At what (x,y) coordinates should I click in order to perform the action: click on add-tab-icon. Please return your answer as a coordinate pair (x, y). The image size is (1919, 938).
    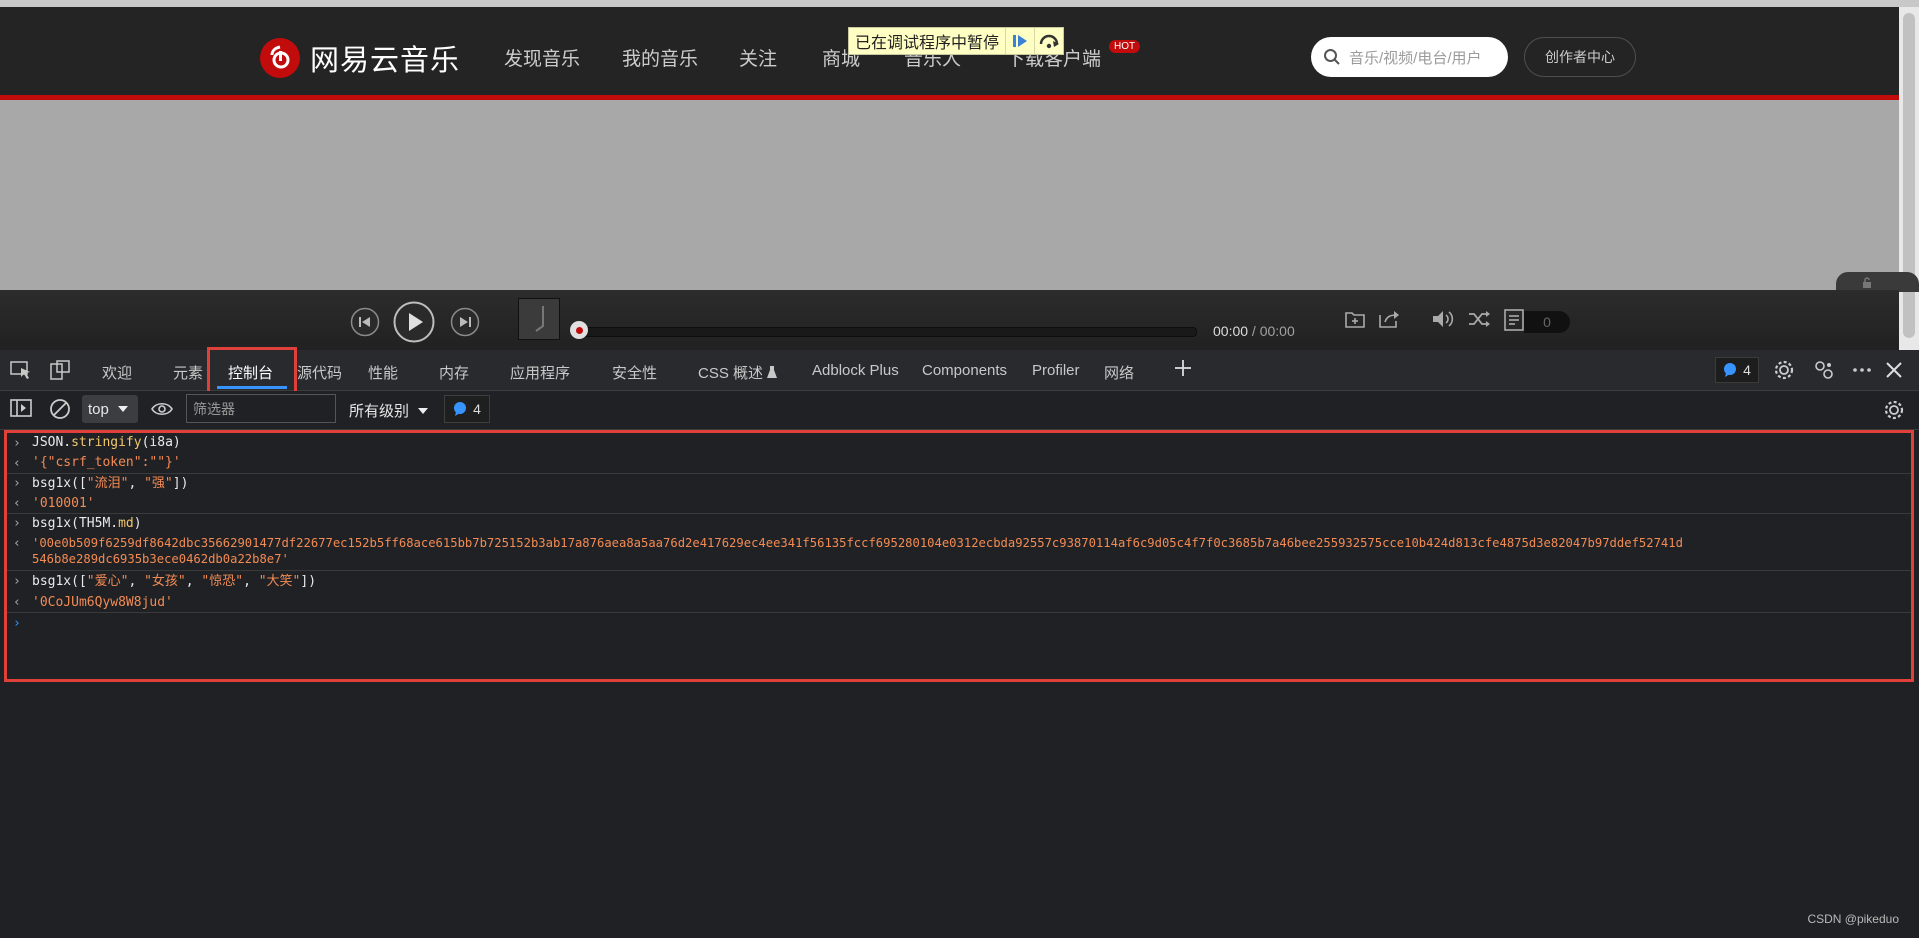
    Looking at the image, I should click on (1183, 368).